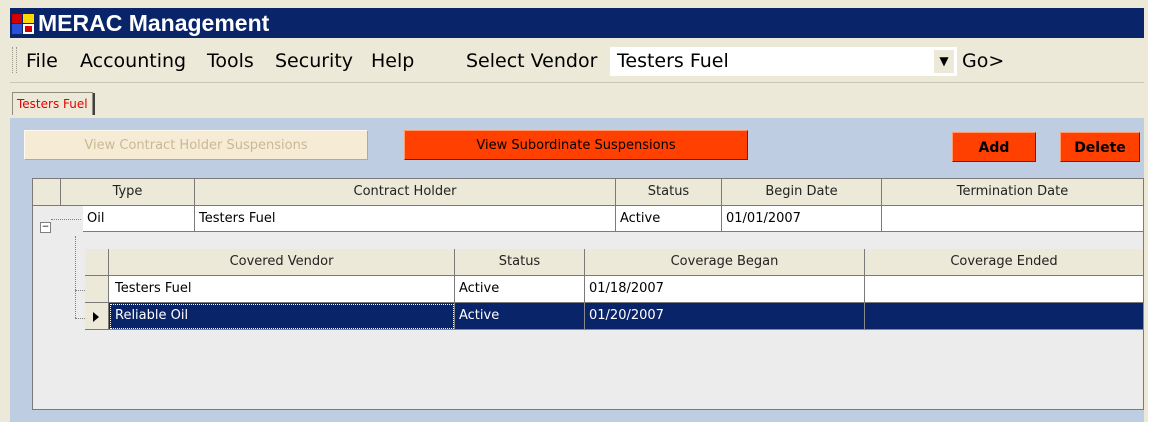 The height and width of the screenshot is (422, 1154). Describe the element at coordinates (14, 60) in the screenshot. I see `toolbar-grip` at that location.